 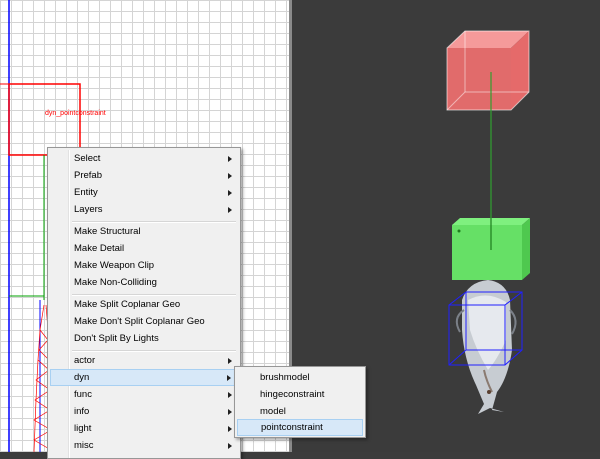 I want to click on brush-model-box, so click(x=491, y=249).